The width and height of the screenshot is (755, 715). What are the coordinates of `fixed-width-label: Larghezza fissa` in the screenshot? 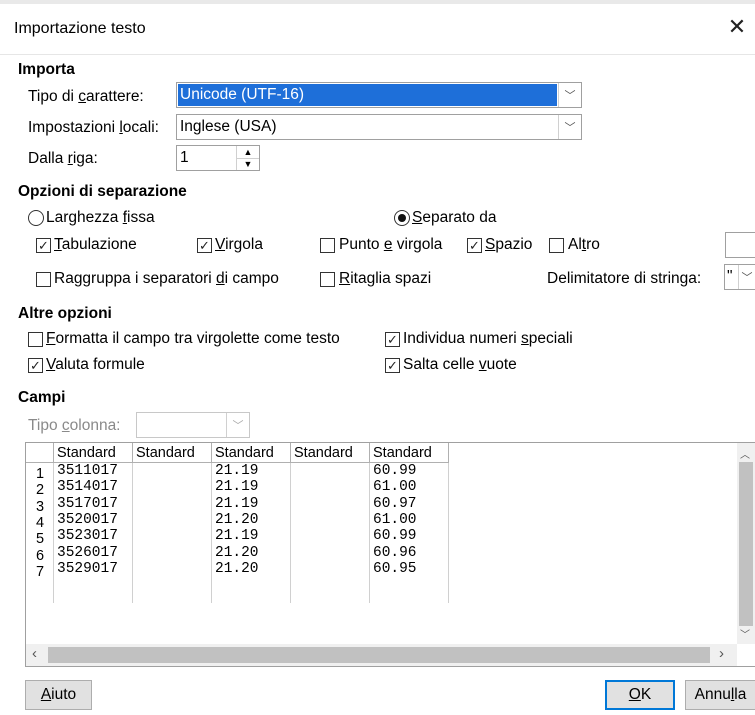 It's located at (100, 218).